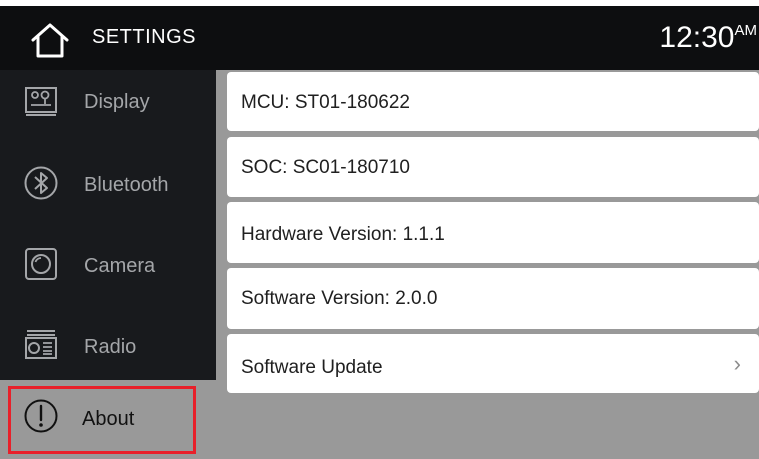 This screenshot has width=759, height=459. Describe the element at coordinates (343, 234) in the screenshot. I see `hardware-version-value: Hardware Version: 1.1.1` at that location.